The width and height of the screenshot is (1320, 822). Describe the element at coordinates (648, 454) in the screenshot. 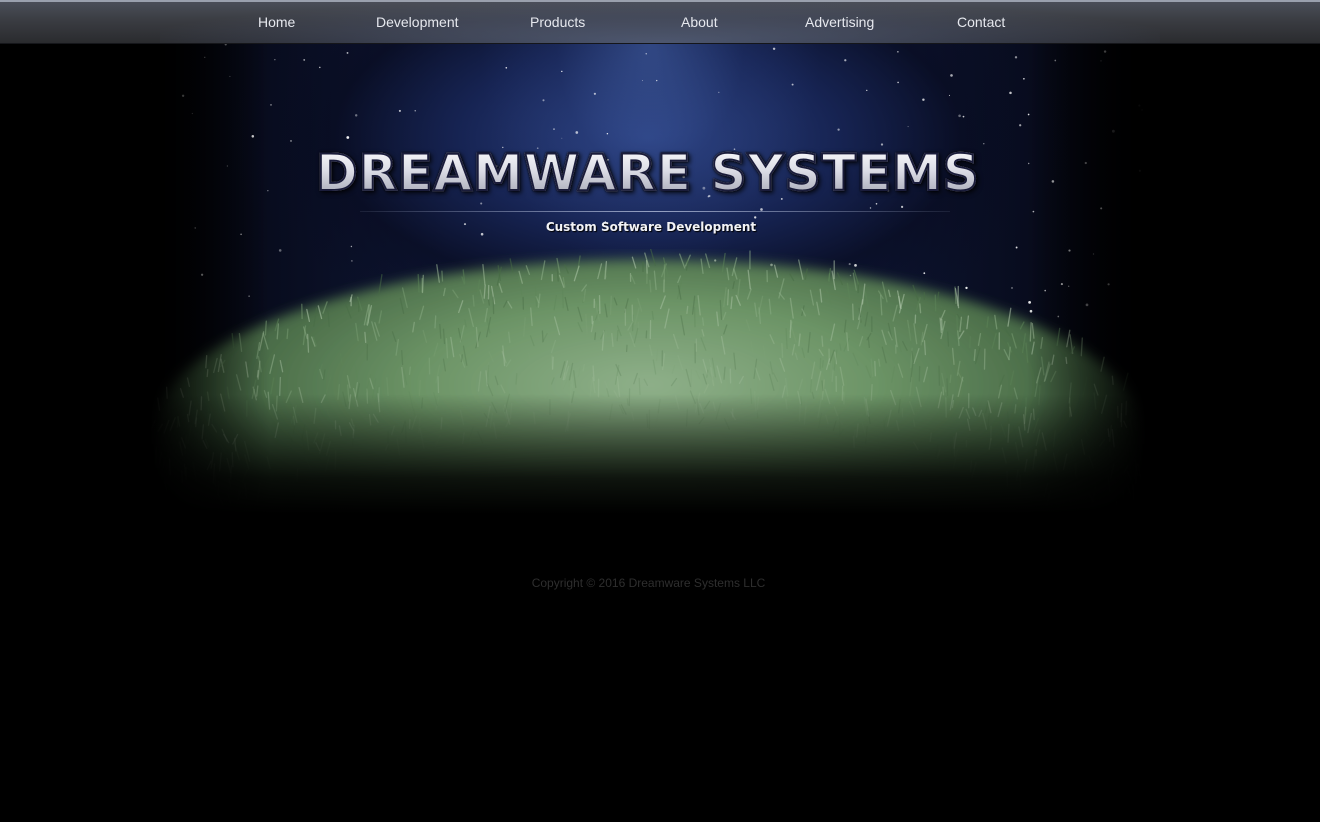

I see `hero-bottom-fade` at that location.